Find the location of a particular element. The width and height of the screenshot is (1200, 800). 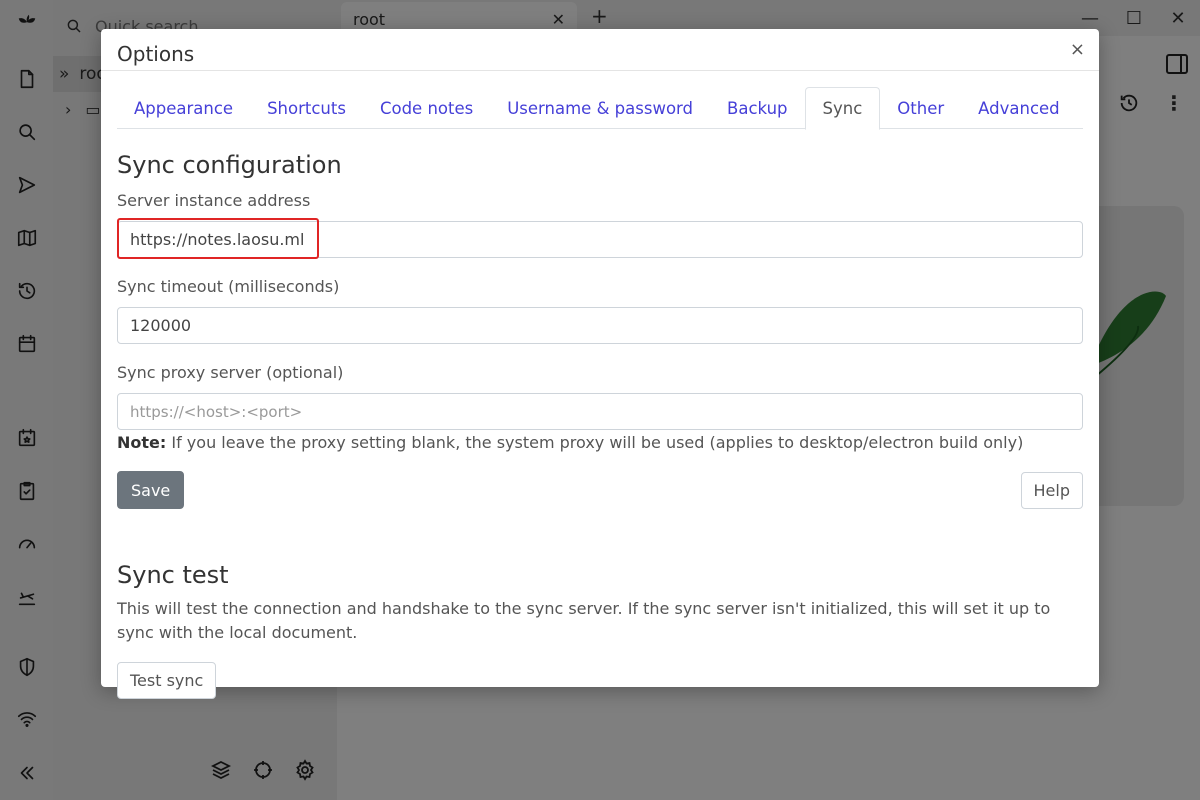

tab-advanced: Advanced is located at coordinates (1019, 108).